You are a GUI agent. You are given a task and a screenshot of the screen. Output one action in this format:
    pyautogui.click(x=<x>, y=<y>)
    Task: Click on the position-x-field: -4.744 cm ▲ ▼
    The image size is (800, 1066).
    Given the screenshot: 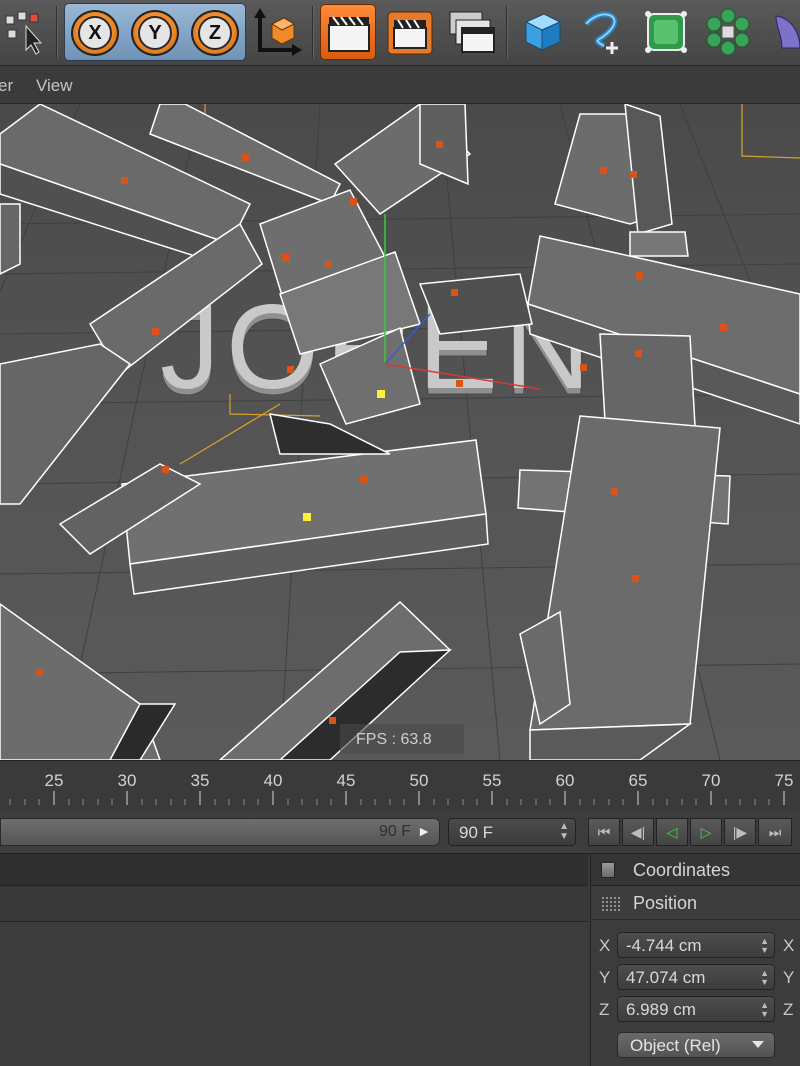 What is the action you would take?
    pyautogui.click(x=696, y=945)
    